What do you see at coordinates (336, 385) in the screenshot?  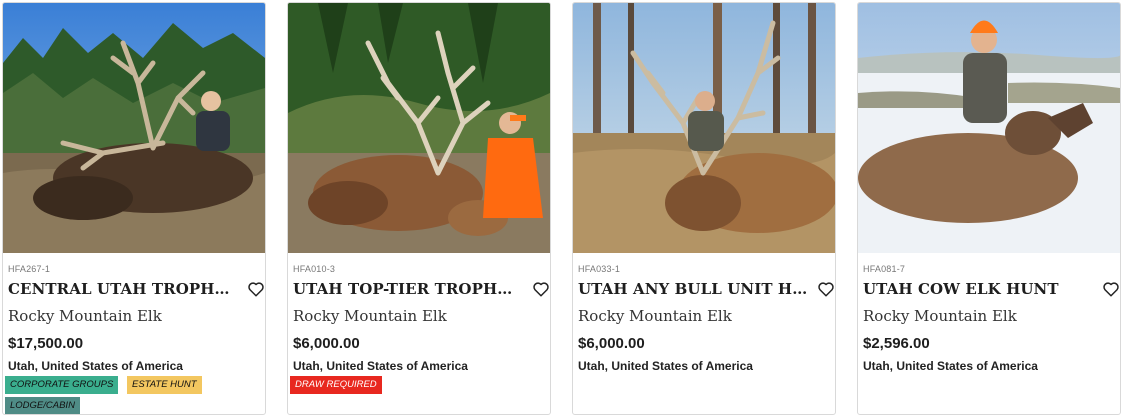 I see `tag-badge: DRAW REQUIRED` at bounding box center [336, 385].